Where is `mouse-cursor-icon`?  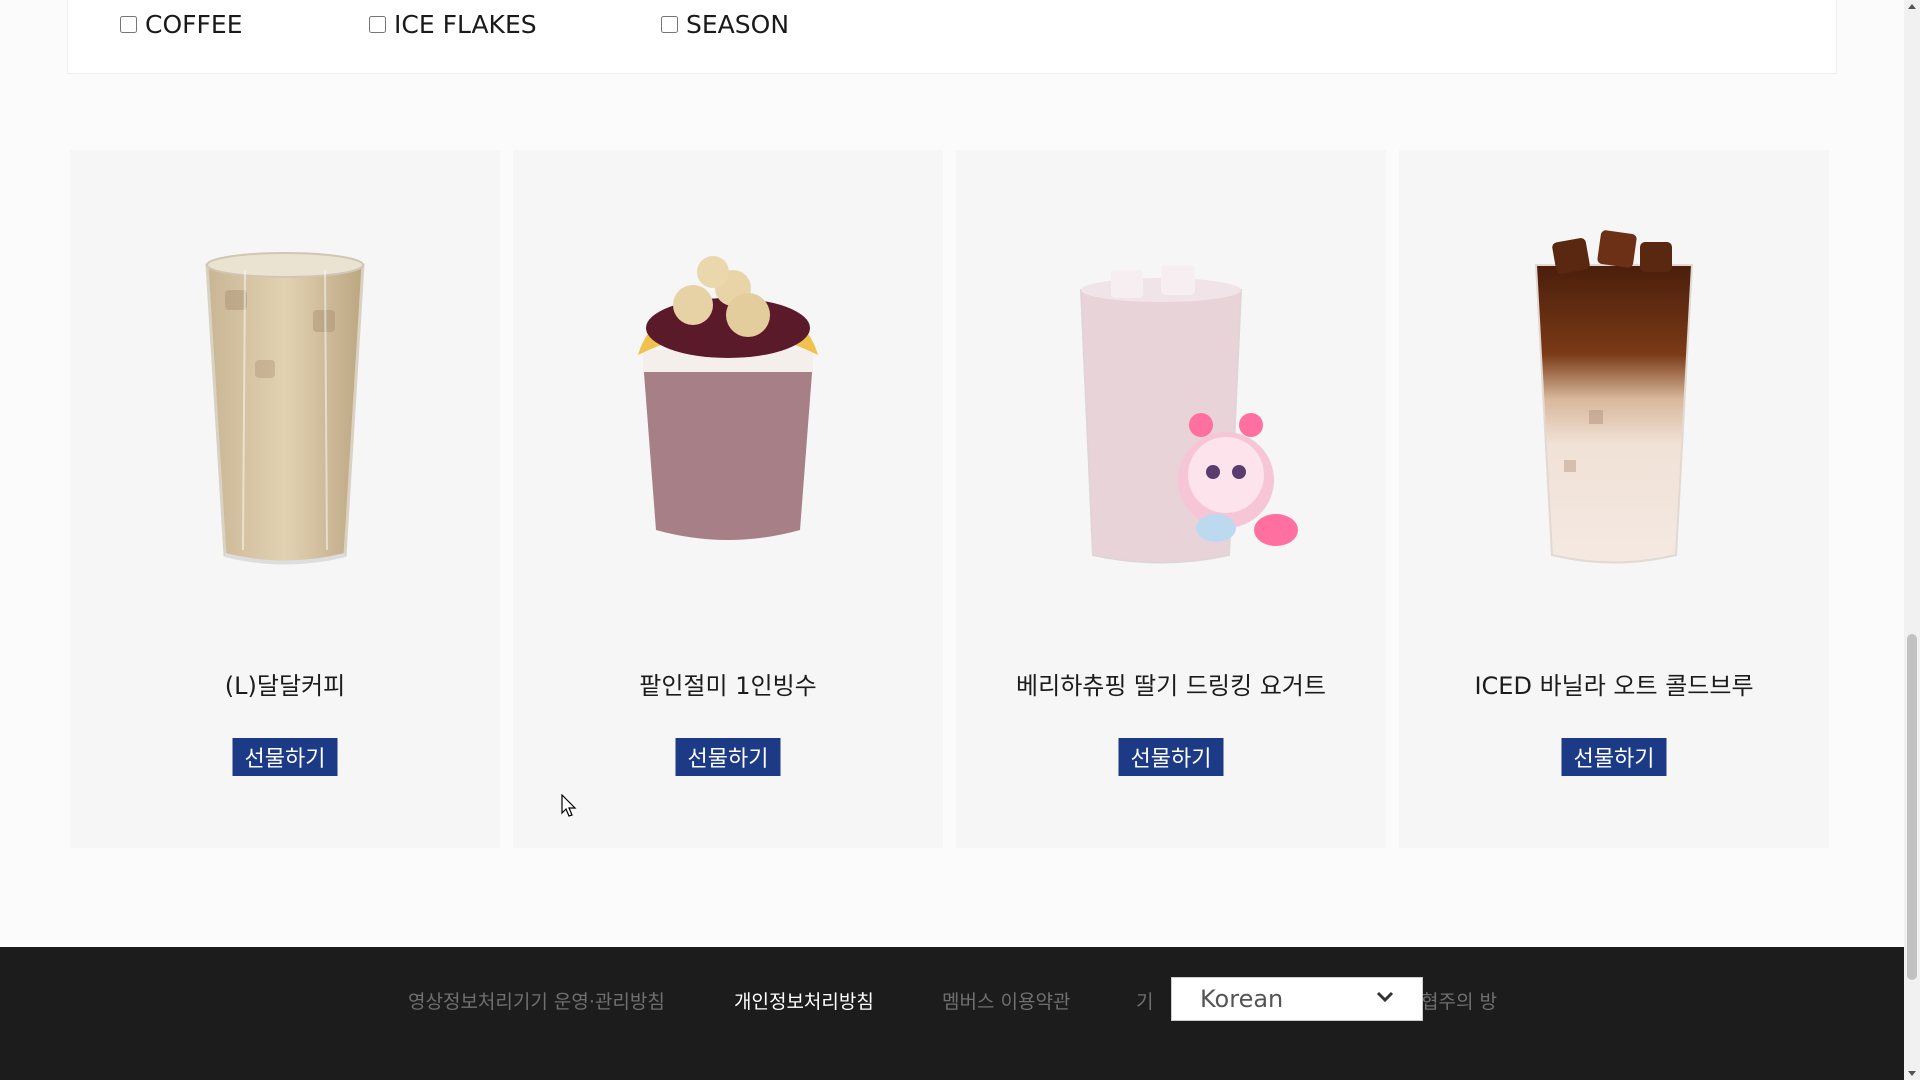 mouse-cursor-icon is located at coordinates (569, 805).